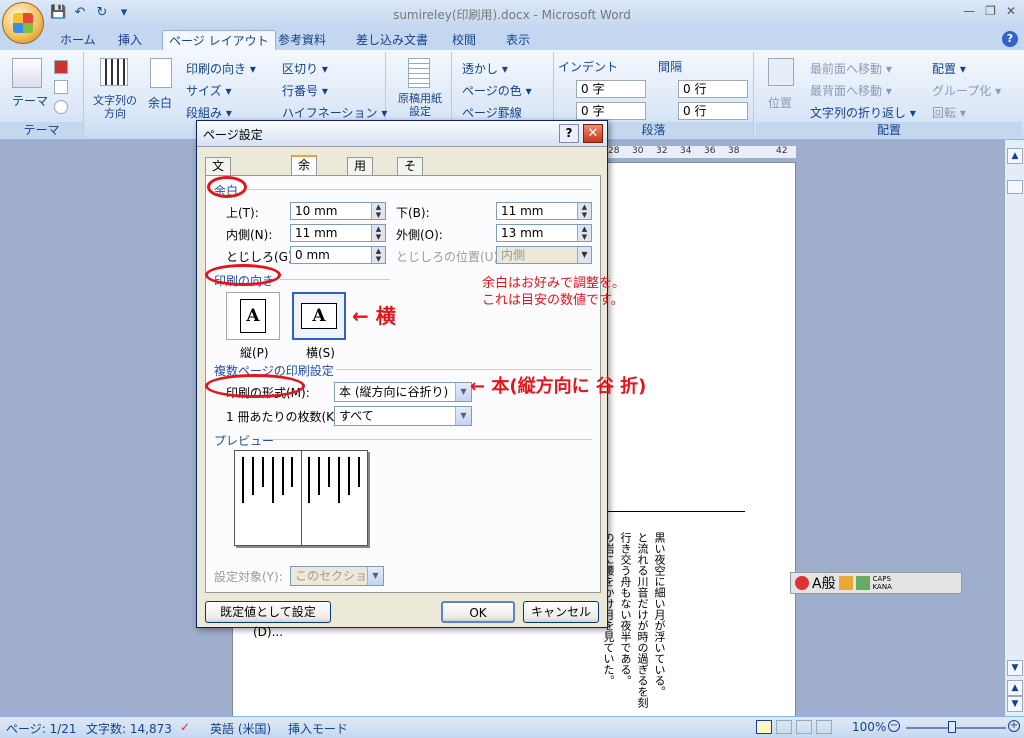 Image resolution: width=1024 pixels, height=738 pixels. What do you see at coordinates (41, 728) in the screenshot?
I see `page-count: ページ: 1/21` at bounding box center [41, 728].